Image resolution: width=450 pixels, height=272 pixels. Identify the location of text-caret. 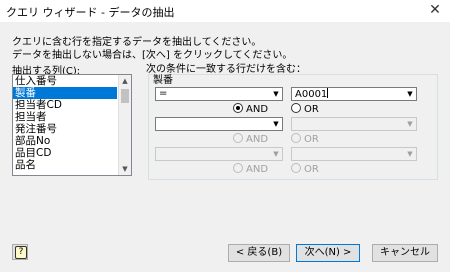
(328, 93).